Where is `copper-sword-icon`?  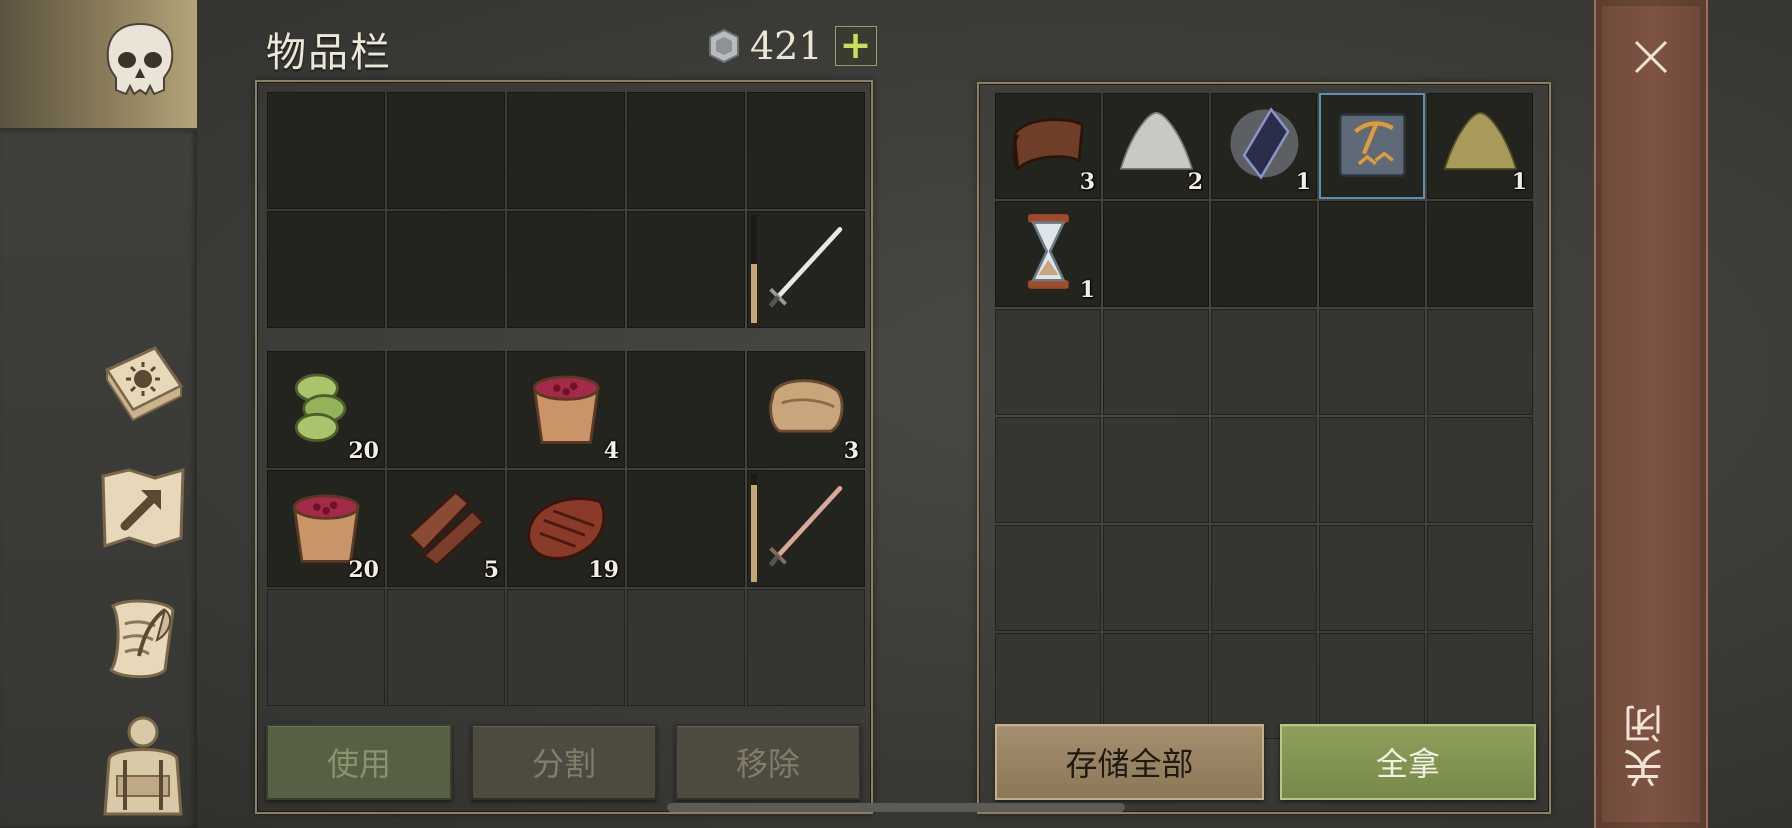 copper-sword-icon is located at coordinates (806, 526).